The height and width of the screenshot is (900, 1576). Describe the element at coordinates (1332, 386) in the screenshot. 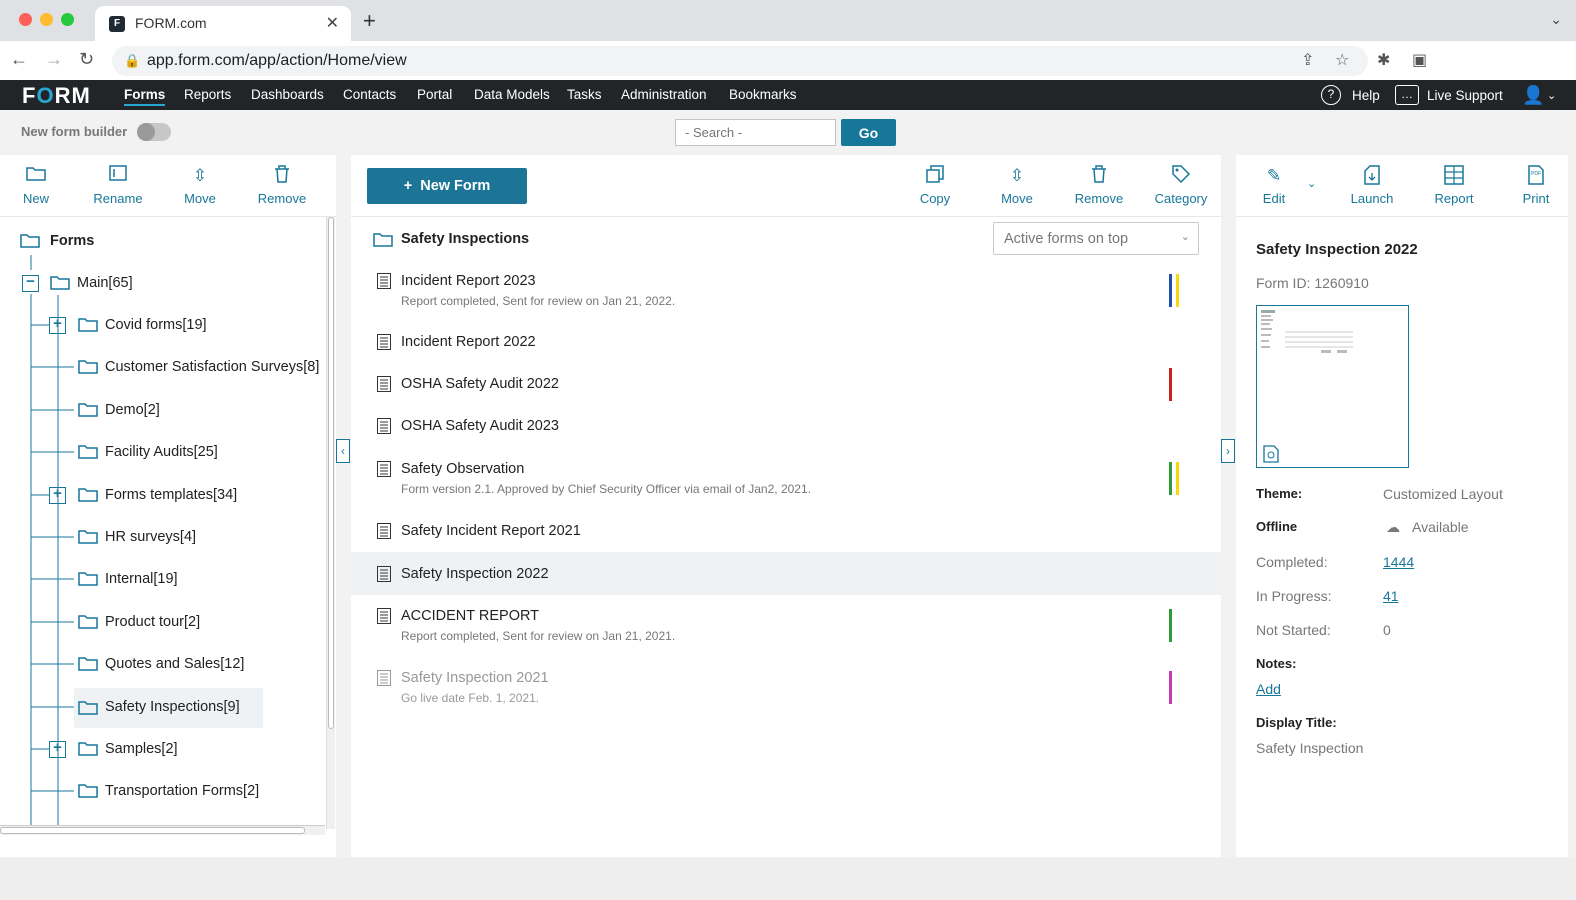

I see `form-thumbnail` at that location.